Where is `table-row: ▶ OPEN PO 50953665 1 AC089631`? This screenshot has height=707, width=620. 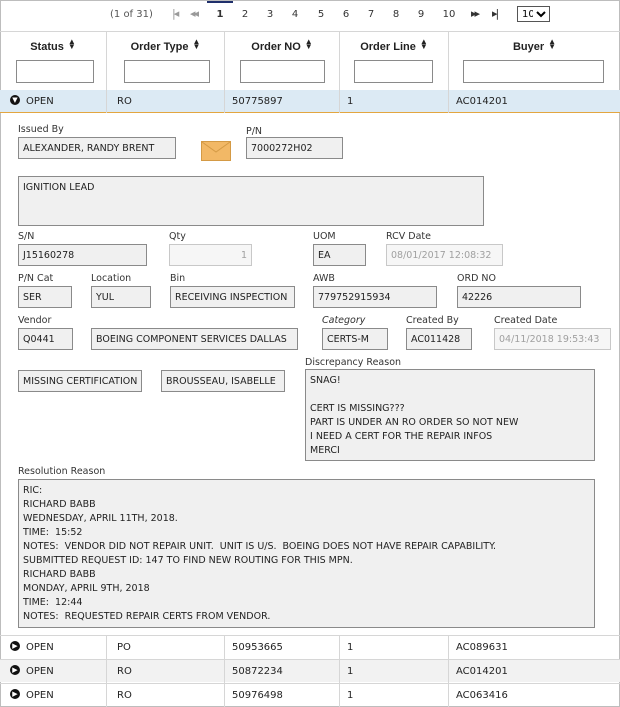 table-row: ▶ OPEN PO 50953665 1 AC089631 is located at coordinates (310, 647).